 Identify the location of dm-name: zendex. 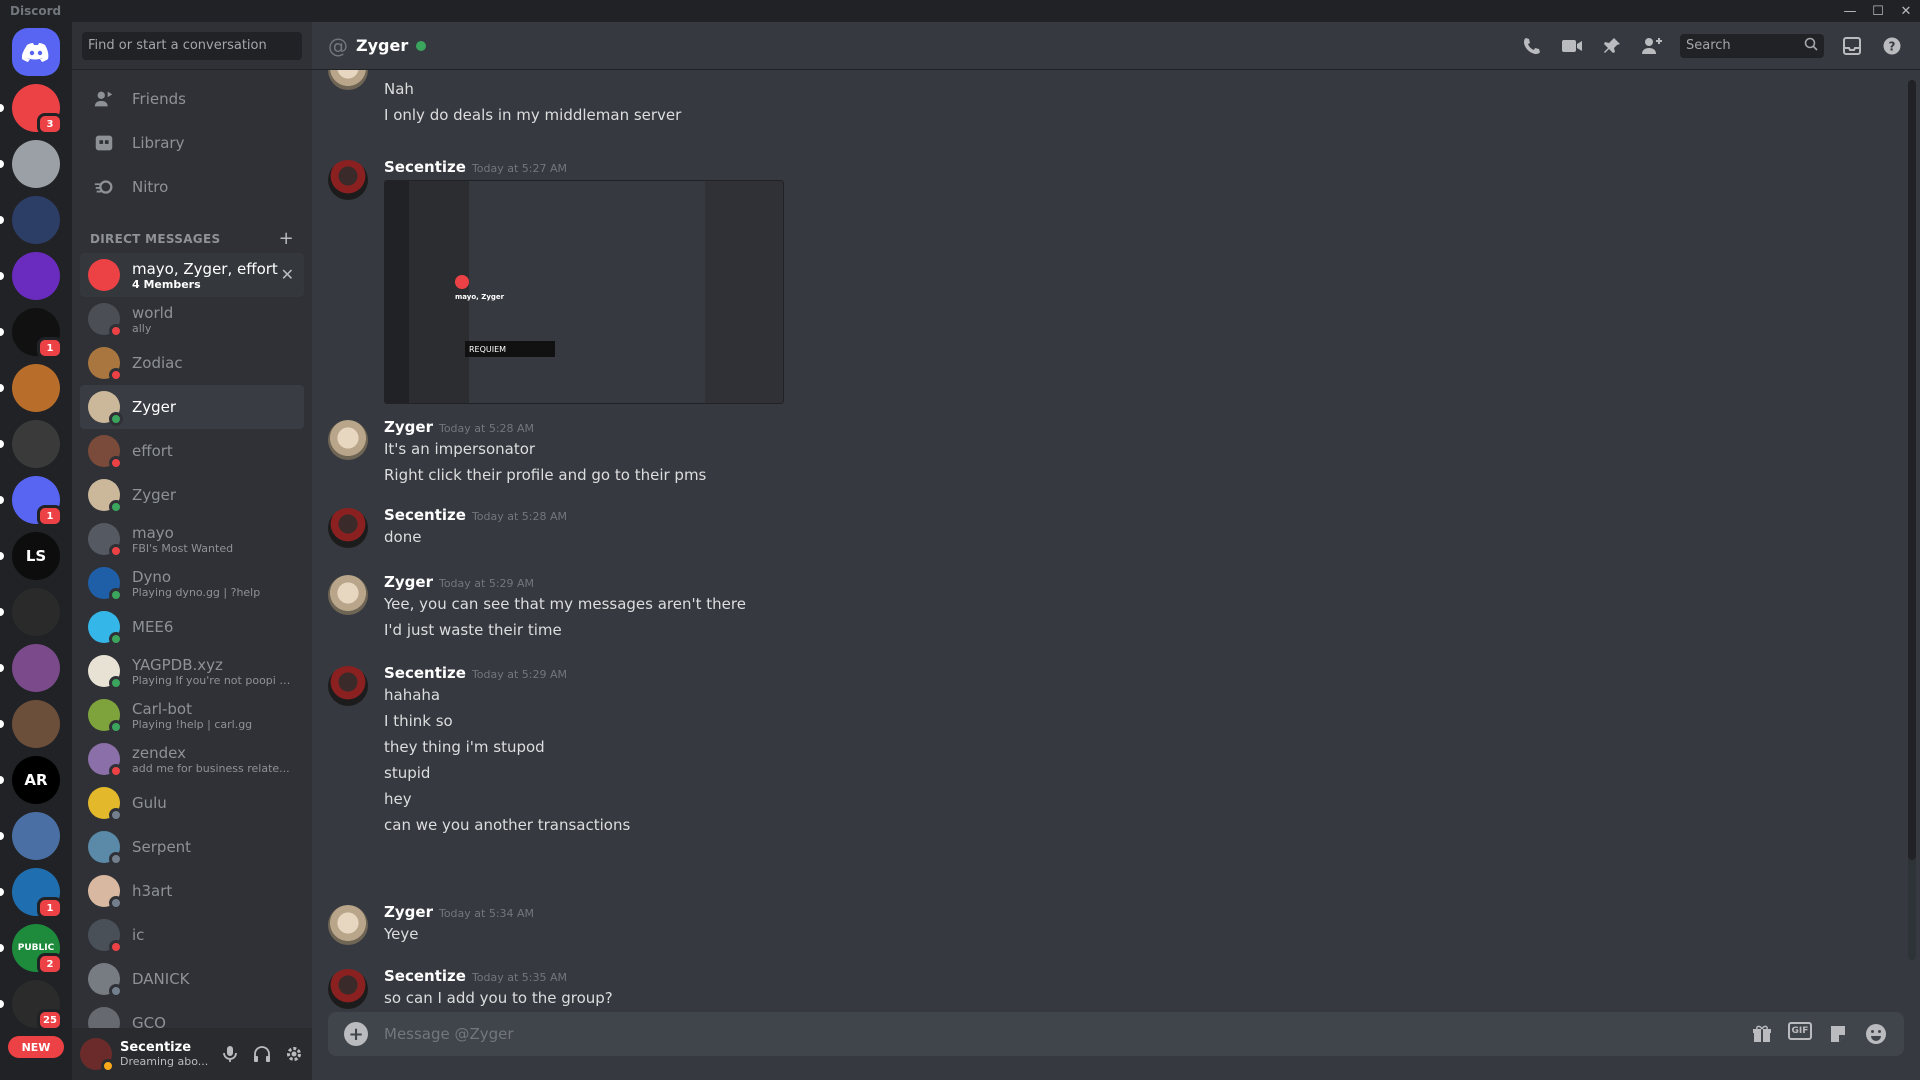
(159, 752).